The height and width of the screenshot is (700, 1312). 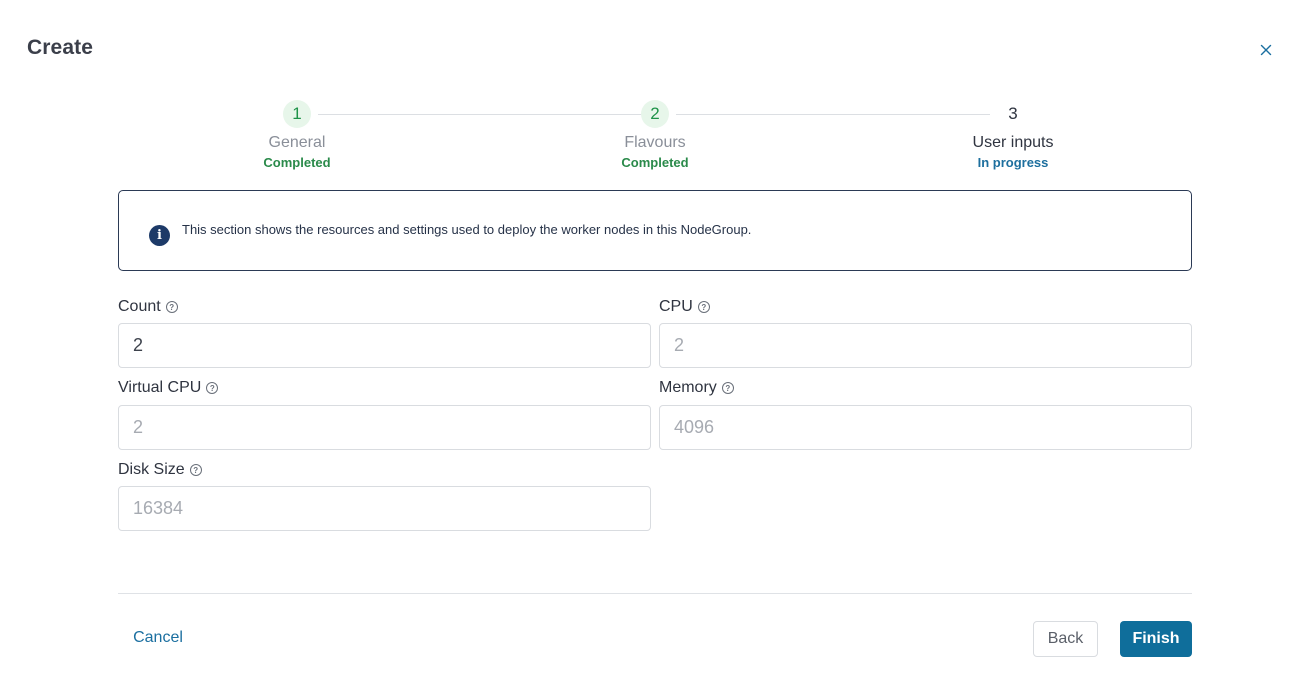 What do you see at coordinates (384, 427) in the screenshot?
I see `virtual-cpu-input` at bounding box center [384, 427].